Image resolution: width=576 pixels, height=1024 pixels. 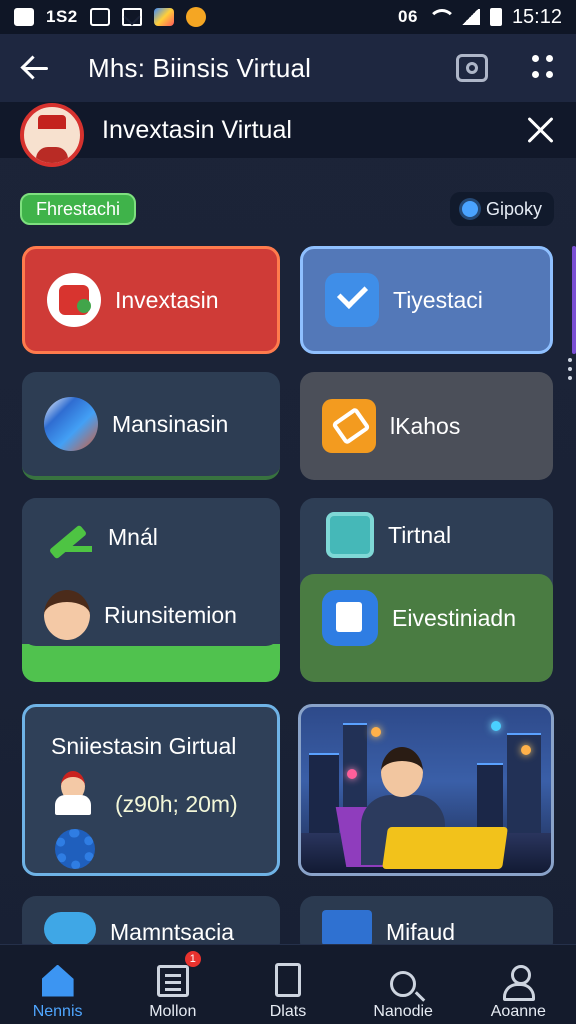 I want to click on checkmark-icon, so click(x=352, y=300).